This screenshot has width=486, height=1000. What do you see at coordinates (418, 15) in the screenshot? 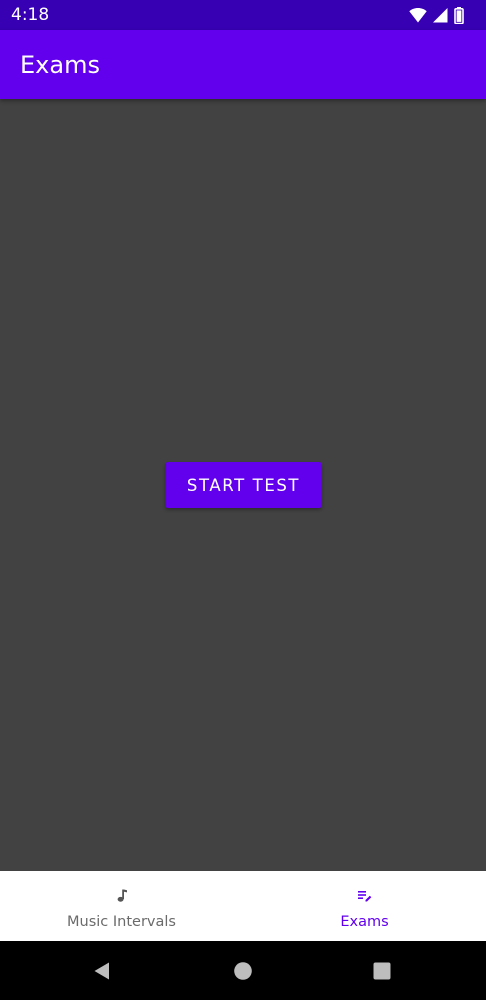
I see `wifi-icon` at bounding box center [418, 15].